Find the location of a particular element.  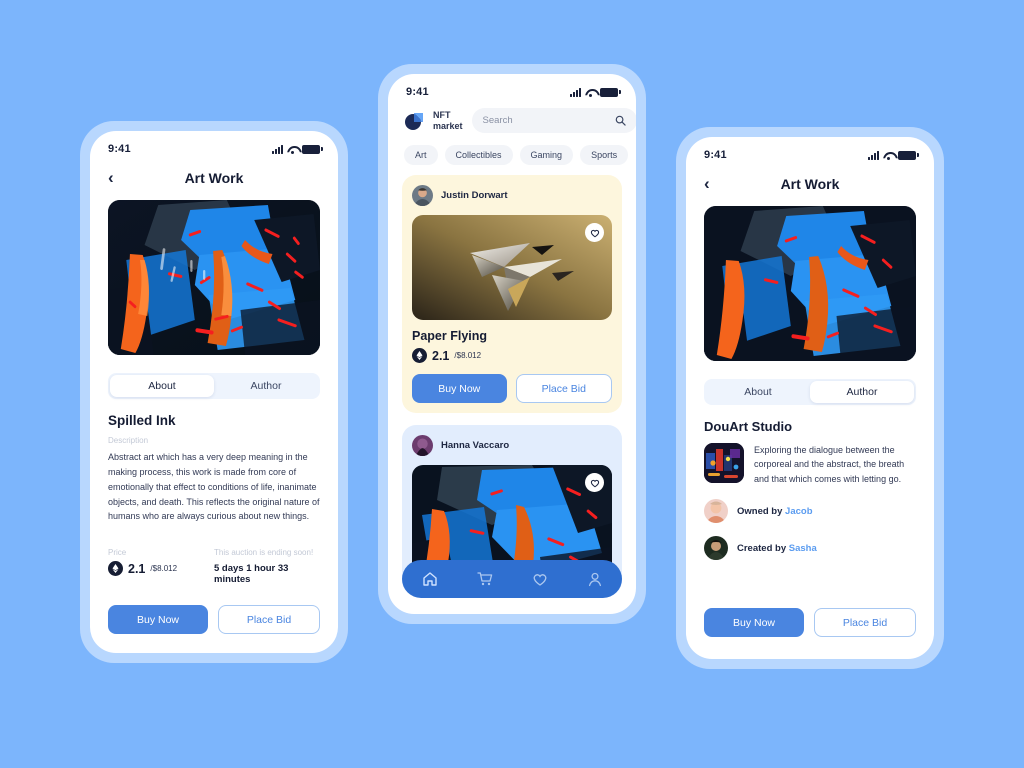

card-price-amount: 2.1 is located at coordinates (441, 355).